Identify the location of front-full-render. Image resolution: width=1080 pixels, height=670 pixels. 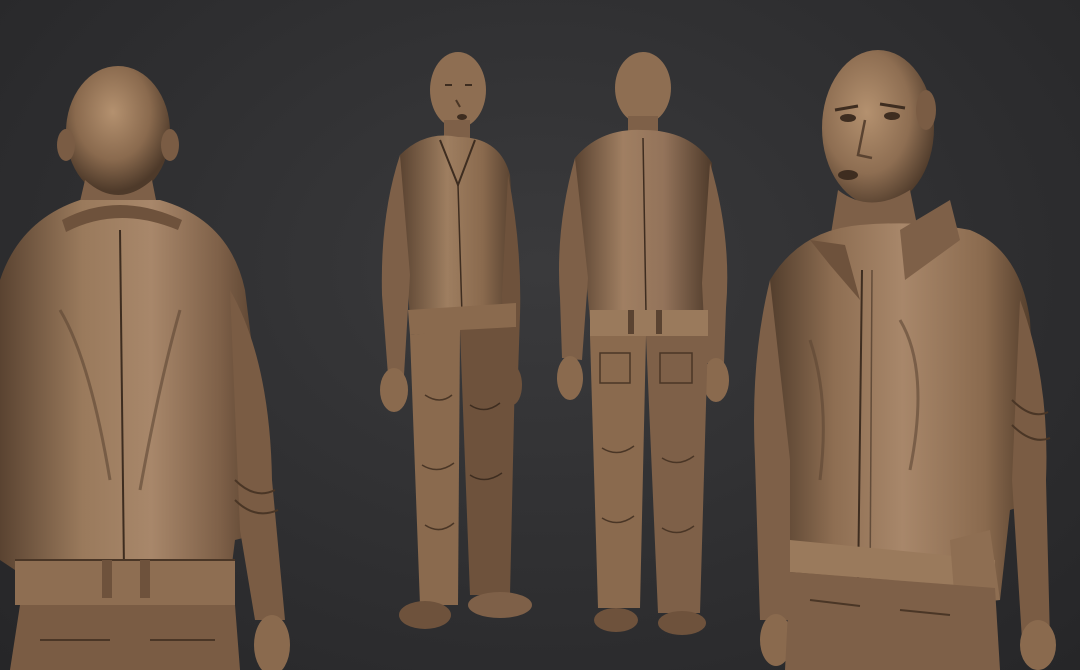
(455, 342).